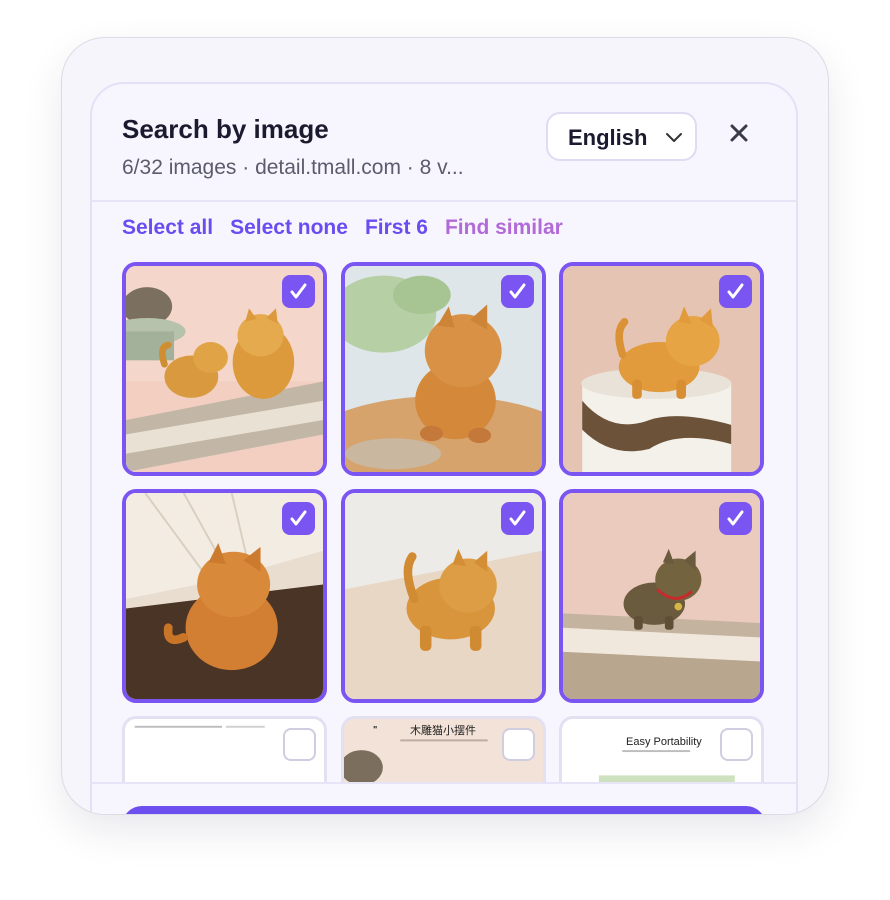 This screenshot has width=890, height=900. What do you see at coordinates (674, 137) in the screenshot?
I see `chevron-down-icon` at bounding box center [674, 137].